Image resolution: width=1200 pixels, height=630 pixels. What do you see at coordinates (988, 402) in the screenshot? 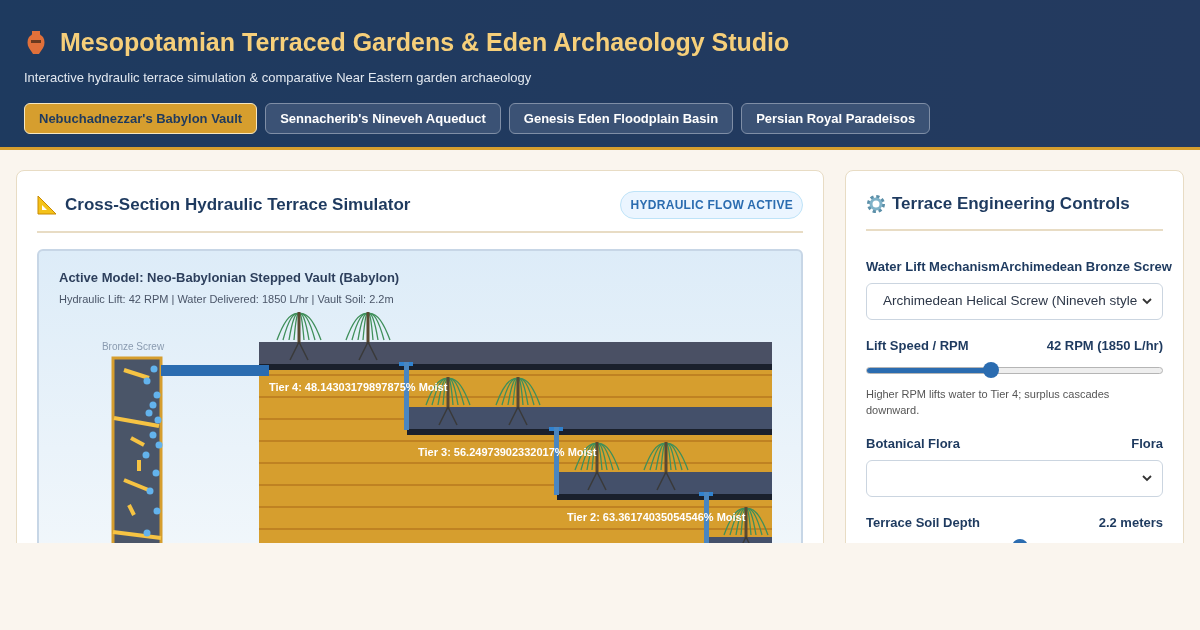
I see `hint-text: Higher RPM lifts water to Tier 4; surplus cascades downward.` at bounding box center [988, 402].